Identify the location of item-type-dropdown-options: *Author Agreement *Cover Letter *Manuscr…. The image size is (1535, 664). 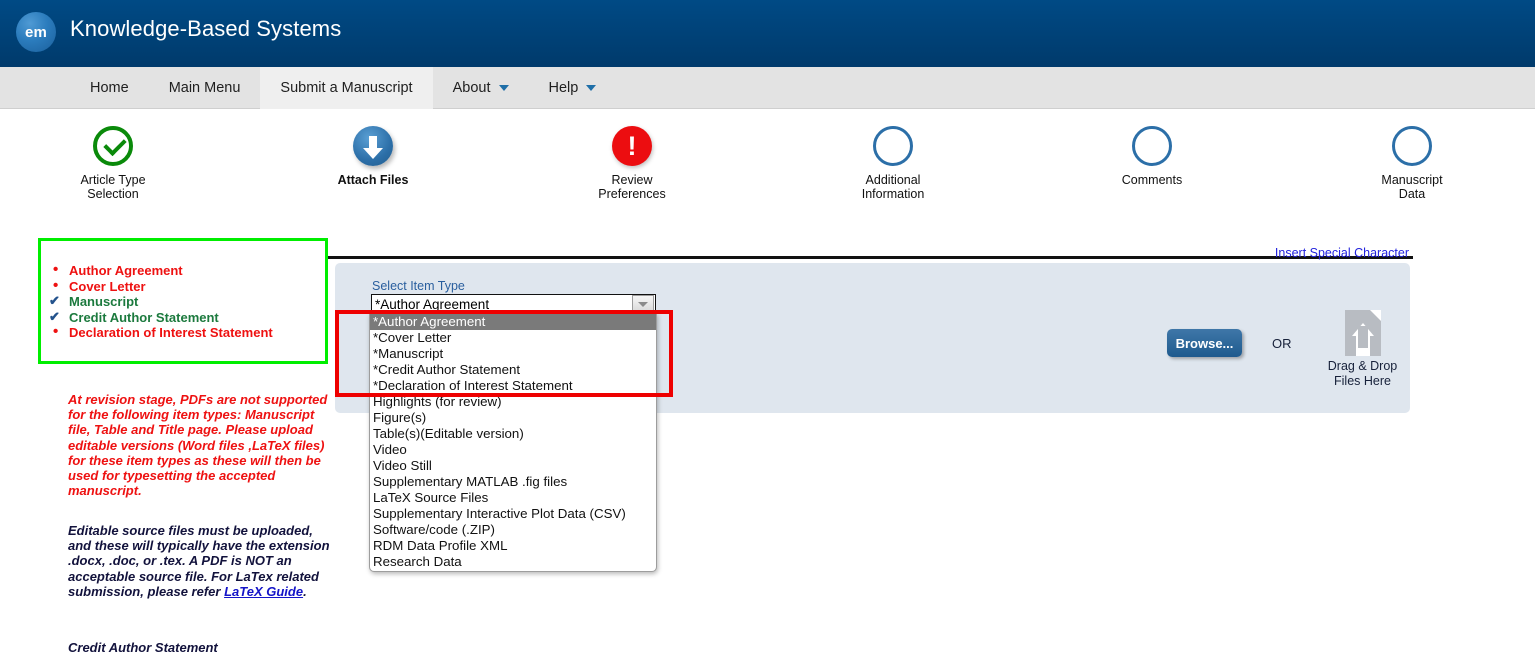
(513, 442).